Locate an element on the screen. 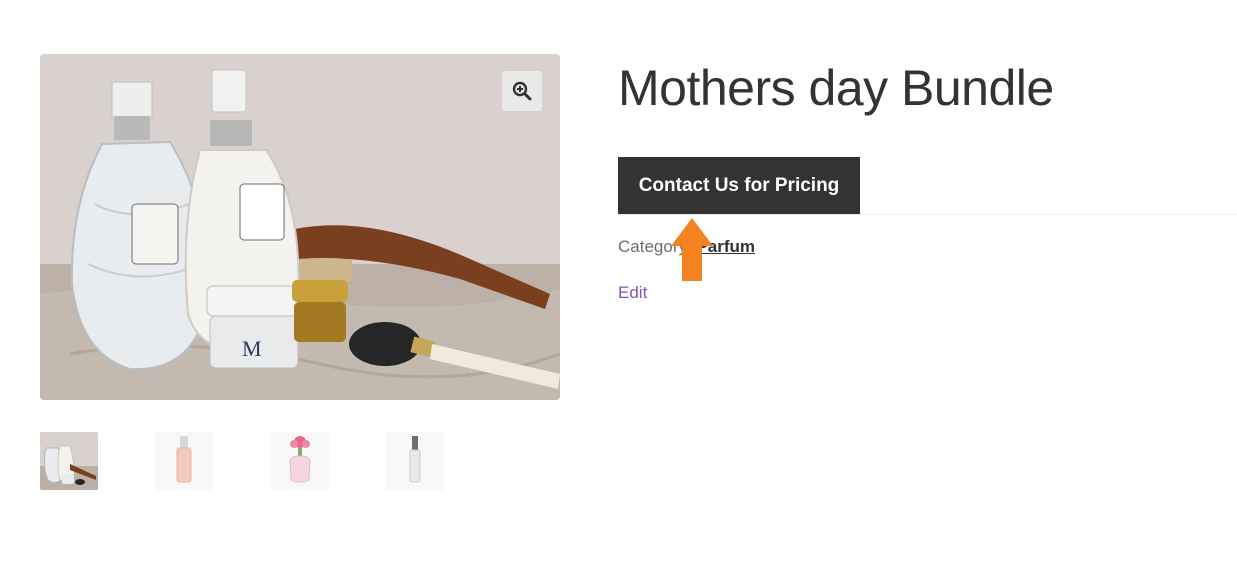 The width and height of the screenshot is (1237, 578). edit-link: Edit is located at coordinates (632, 293).